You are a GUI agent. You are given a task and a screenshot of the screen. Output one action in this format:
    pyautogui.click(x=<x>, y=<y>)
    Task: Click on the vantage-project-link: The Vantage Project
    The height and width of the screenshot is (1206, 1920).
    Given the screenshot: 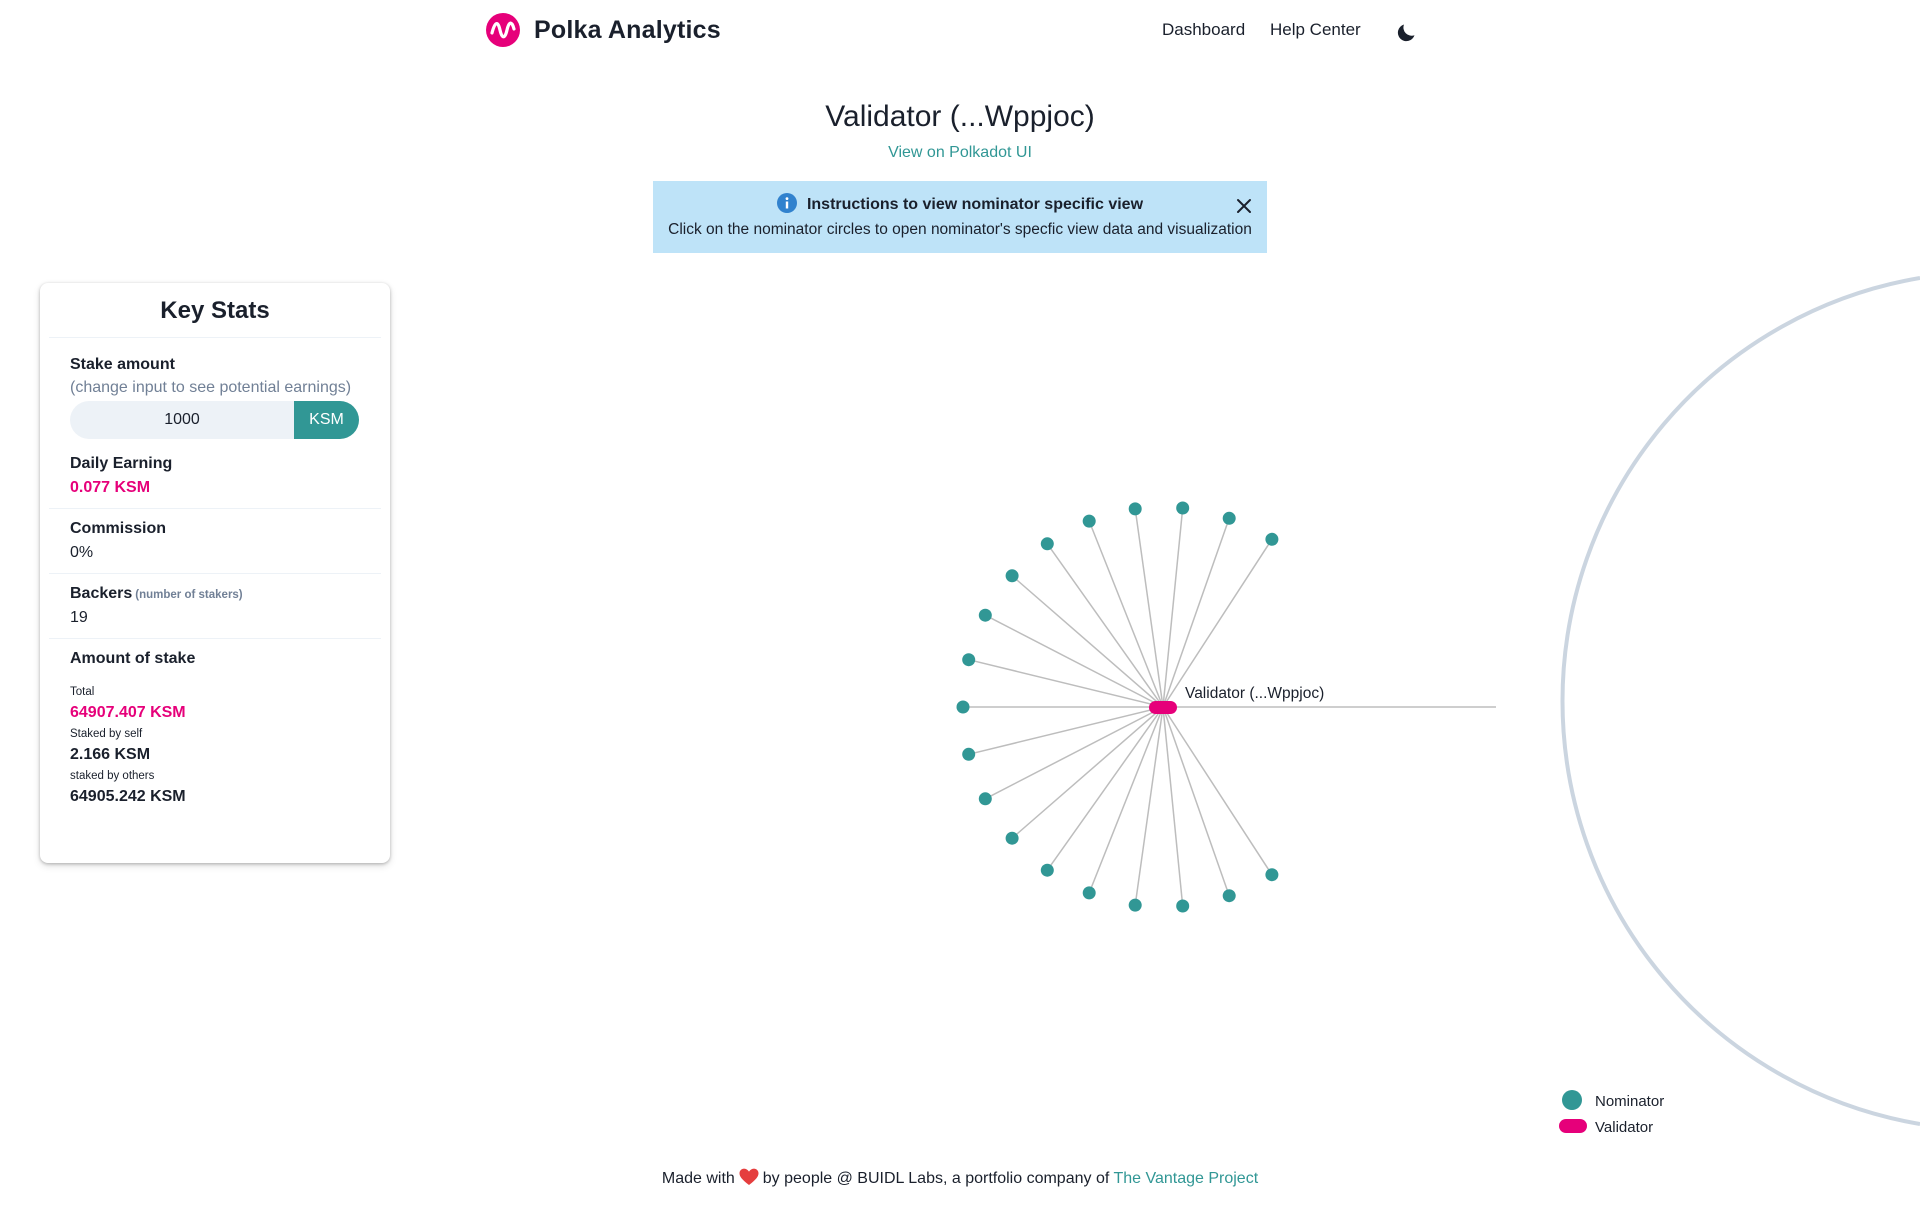 What is the action you would take?
    pyautogui.click(x=1185, y=1178)
    